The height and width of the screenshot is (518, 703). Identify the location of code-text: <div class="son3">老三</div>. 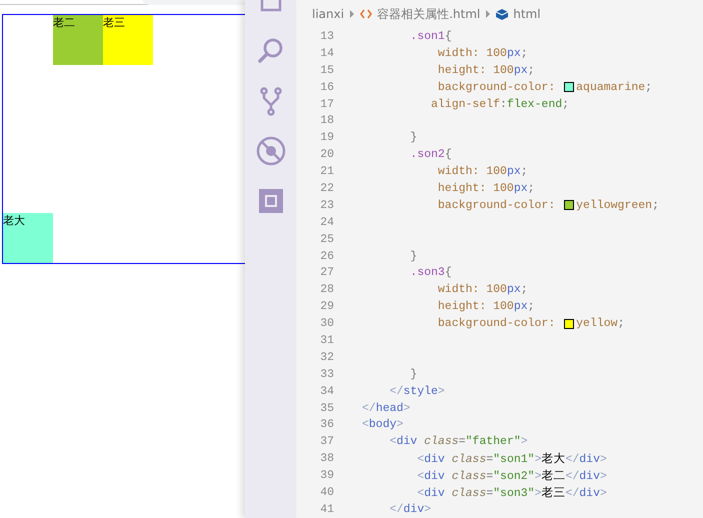
(512, 493).